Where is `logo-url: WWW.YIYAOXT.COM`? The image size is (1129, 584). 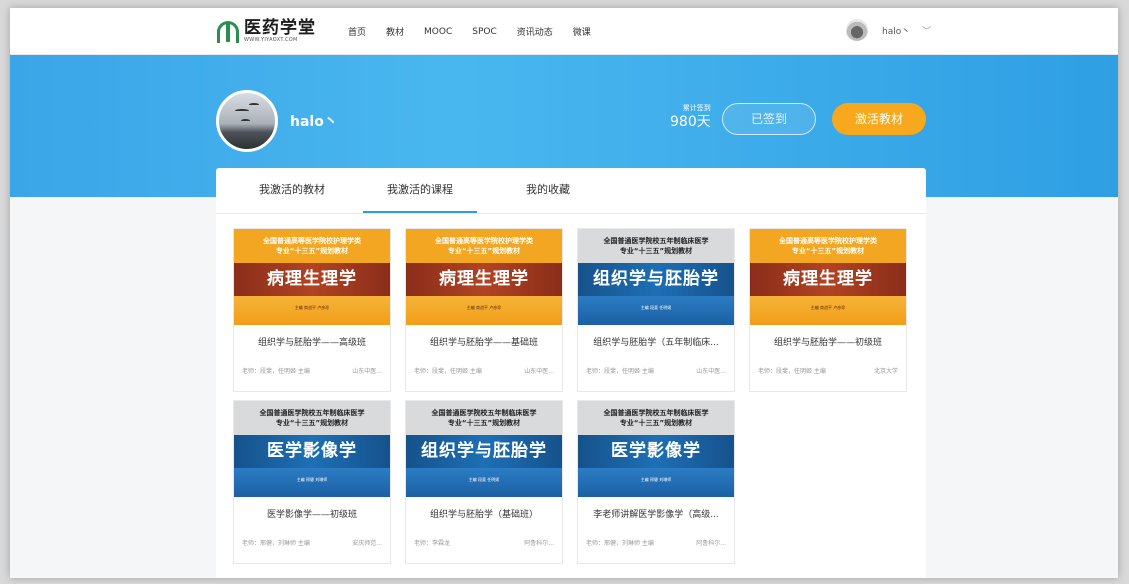 logo-url: WWW.YIYAOXT.COM is located at coordinates (271, 40).